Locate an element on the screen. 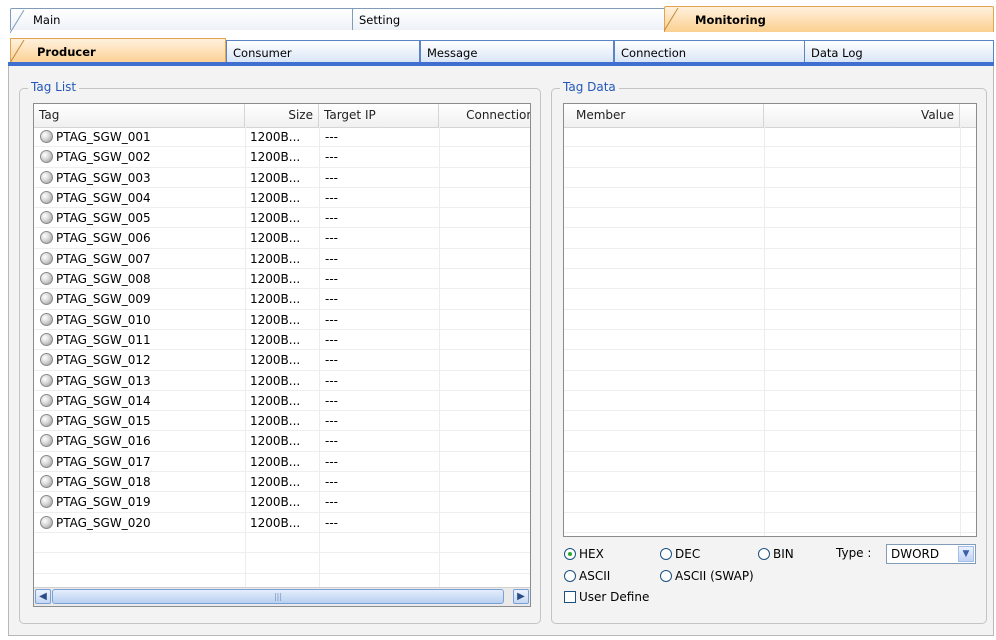 The image size is (996, 640). table-row: PTAG_SGW_015 1200B... --- is located at coordinates (282, 421).